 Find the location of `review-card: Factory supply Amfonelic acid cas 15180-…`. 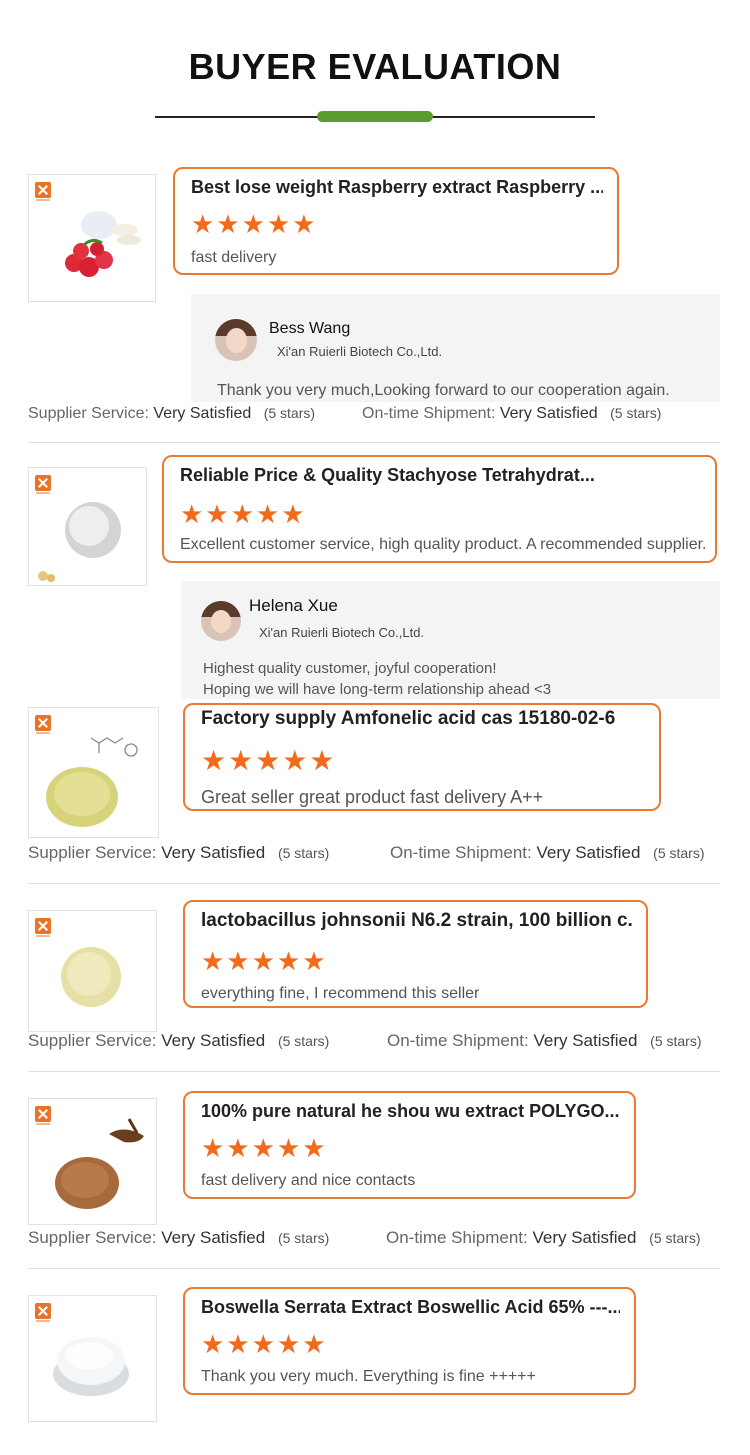

review-card: Factory supply Amfonelic acid cas 15180-… is located at coordinates (422, 757).